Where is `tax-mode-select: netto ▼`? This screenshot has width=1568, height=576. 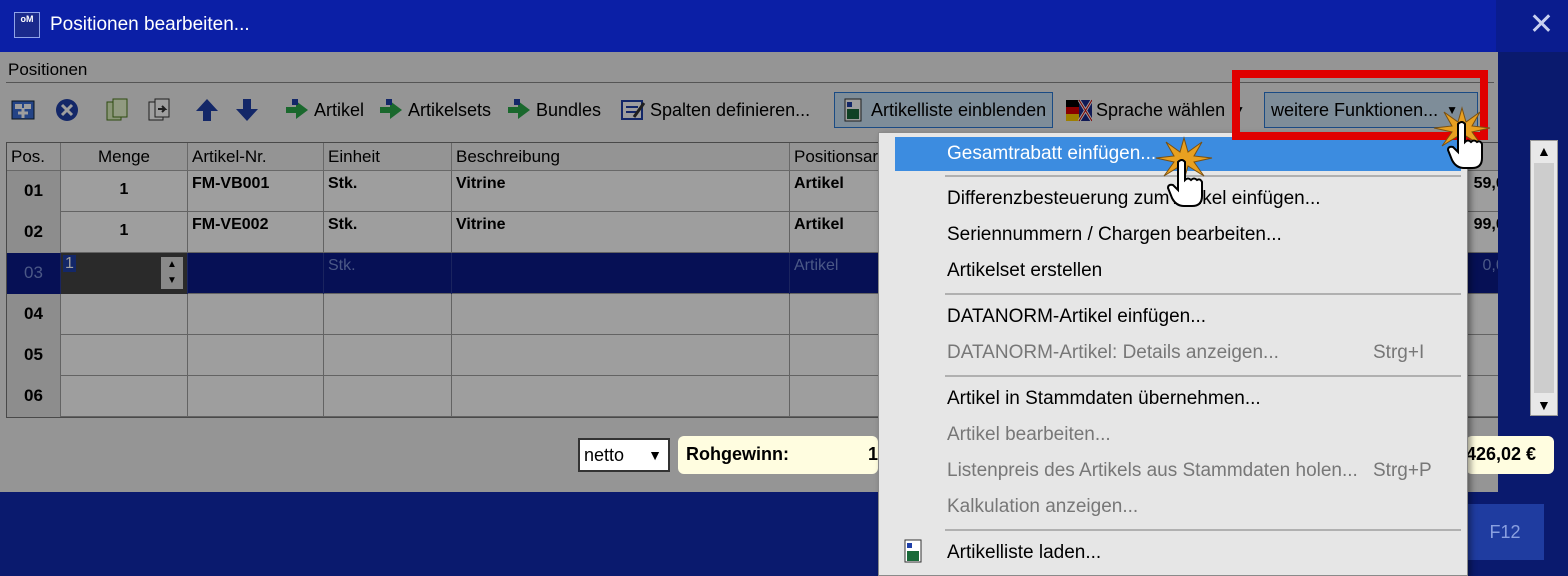
tax-mode-select: netto ▼ is located at coordinates (624, 455).